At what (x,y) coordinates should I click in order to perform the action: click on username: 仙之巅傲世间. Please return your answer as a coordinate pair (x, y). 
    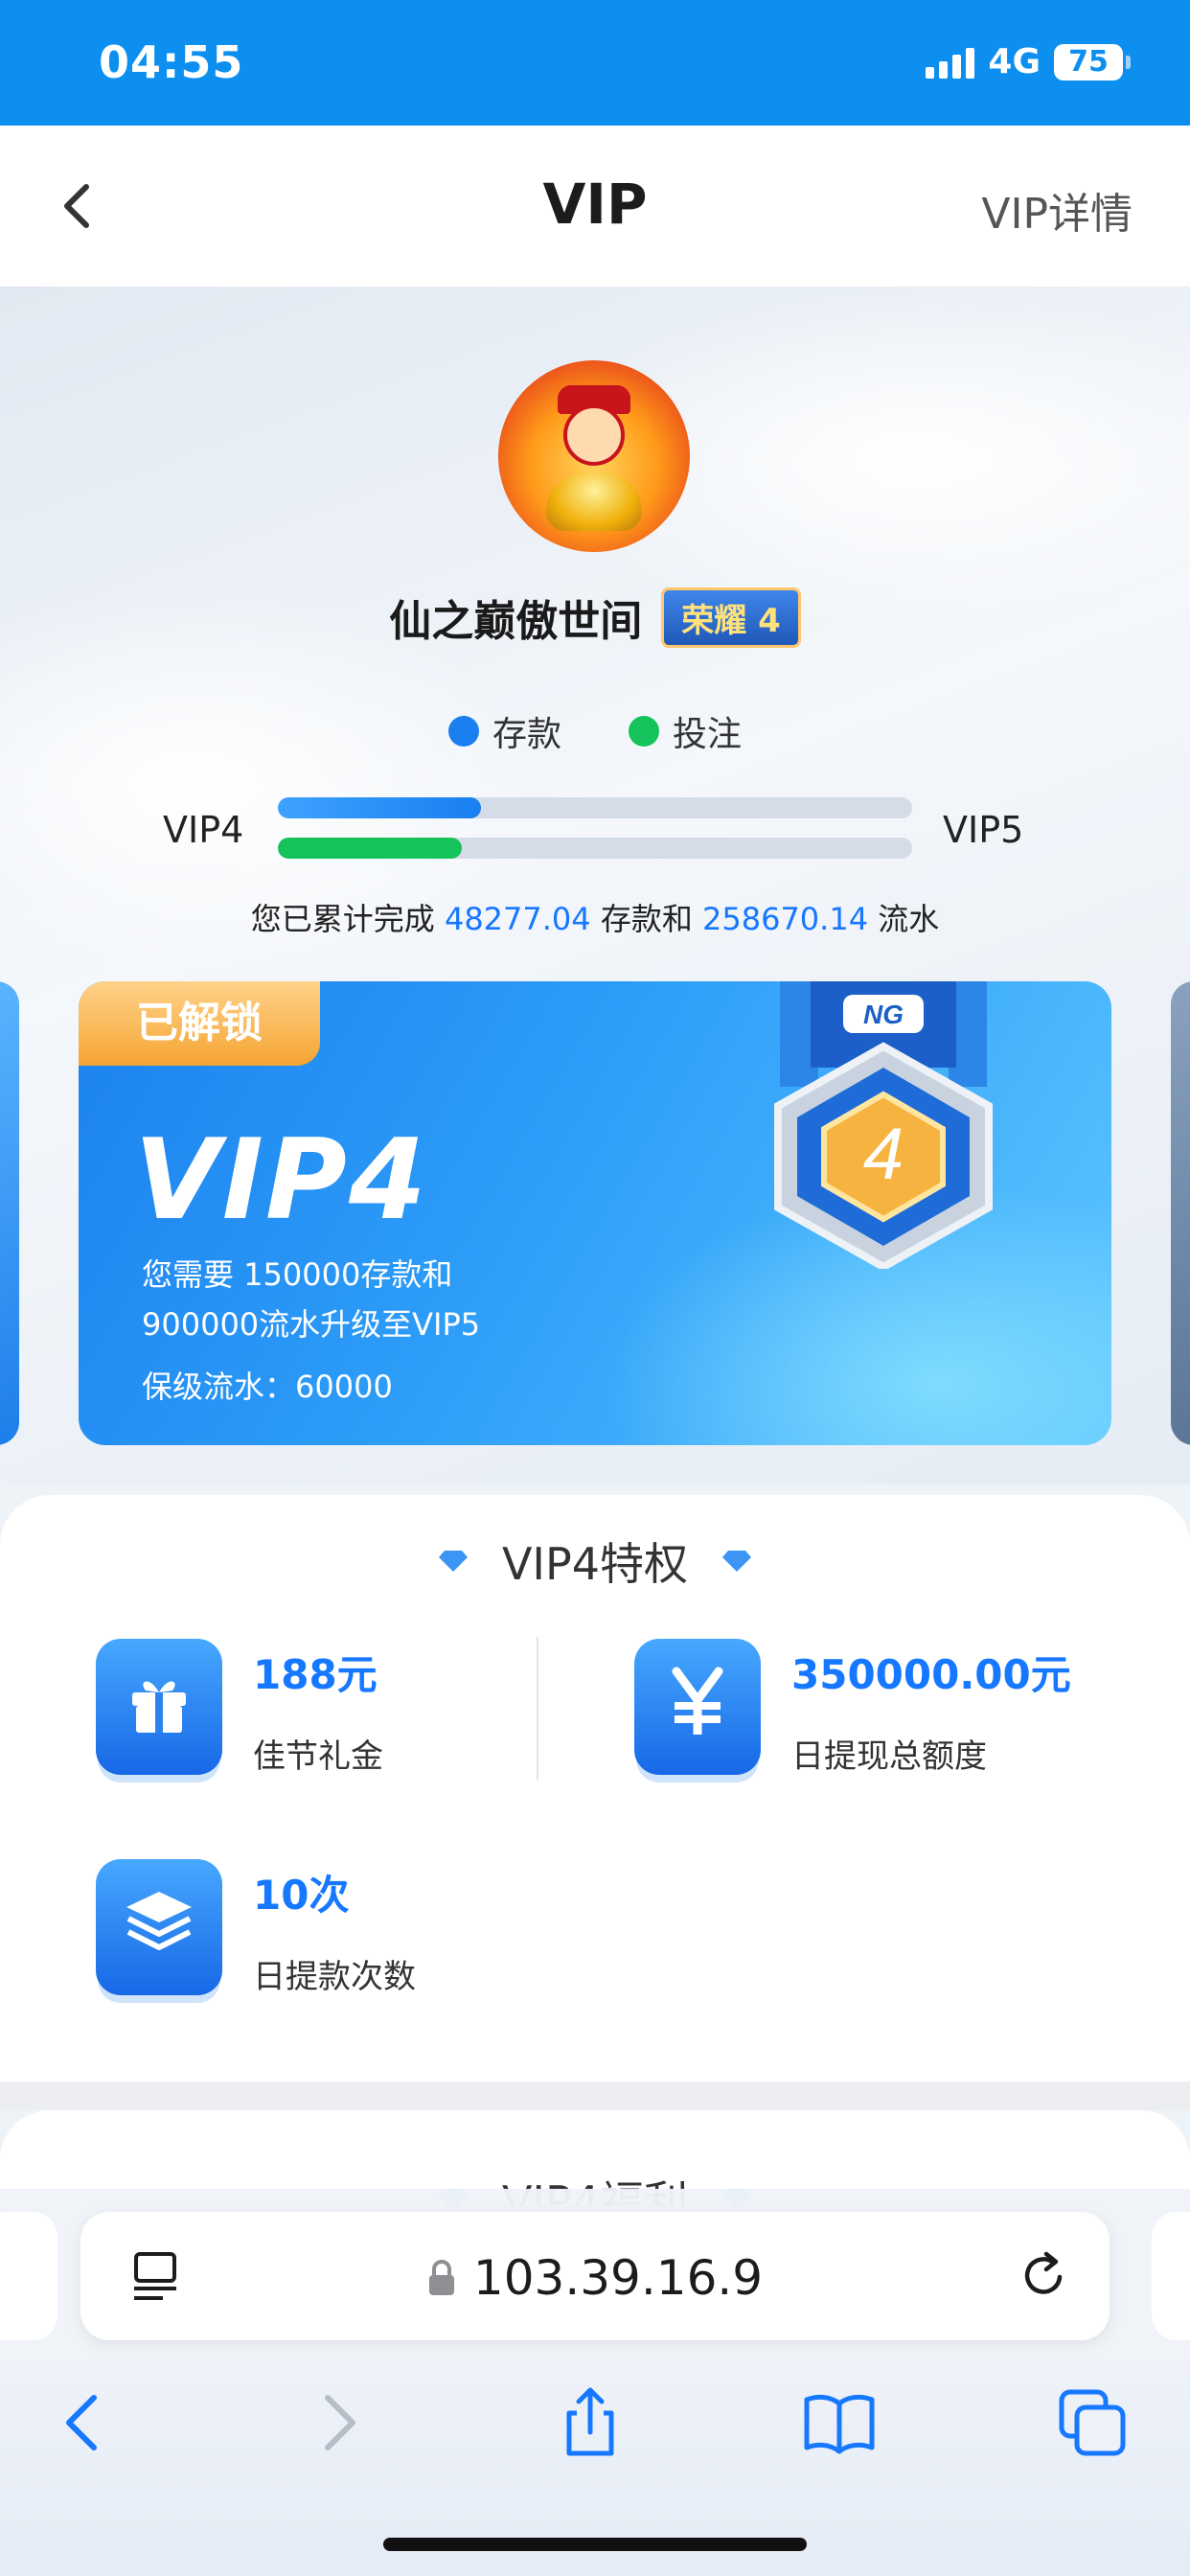
    Looking at the image, I should click on (516, 621).